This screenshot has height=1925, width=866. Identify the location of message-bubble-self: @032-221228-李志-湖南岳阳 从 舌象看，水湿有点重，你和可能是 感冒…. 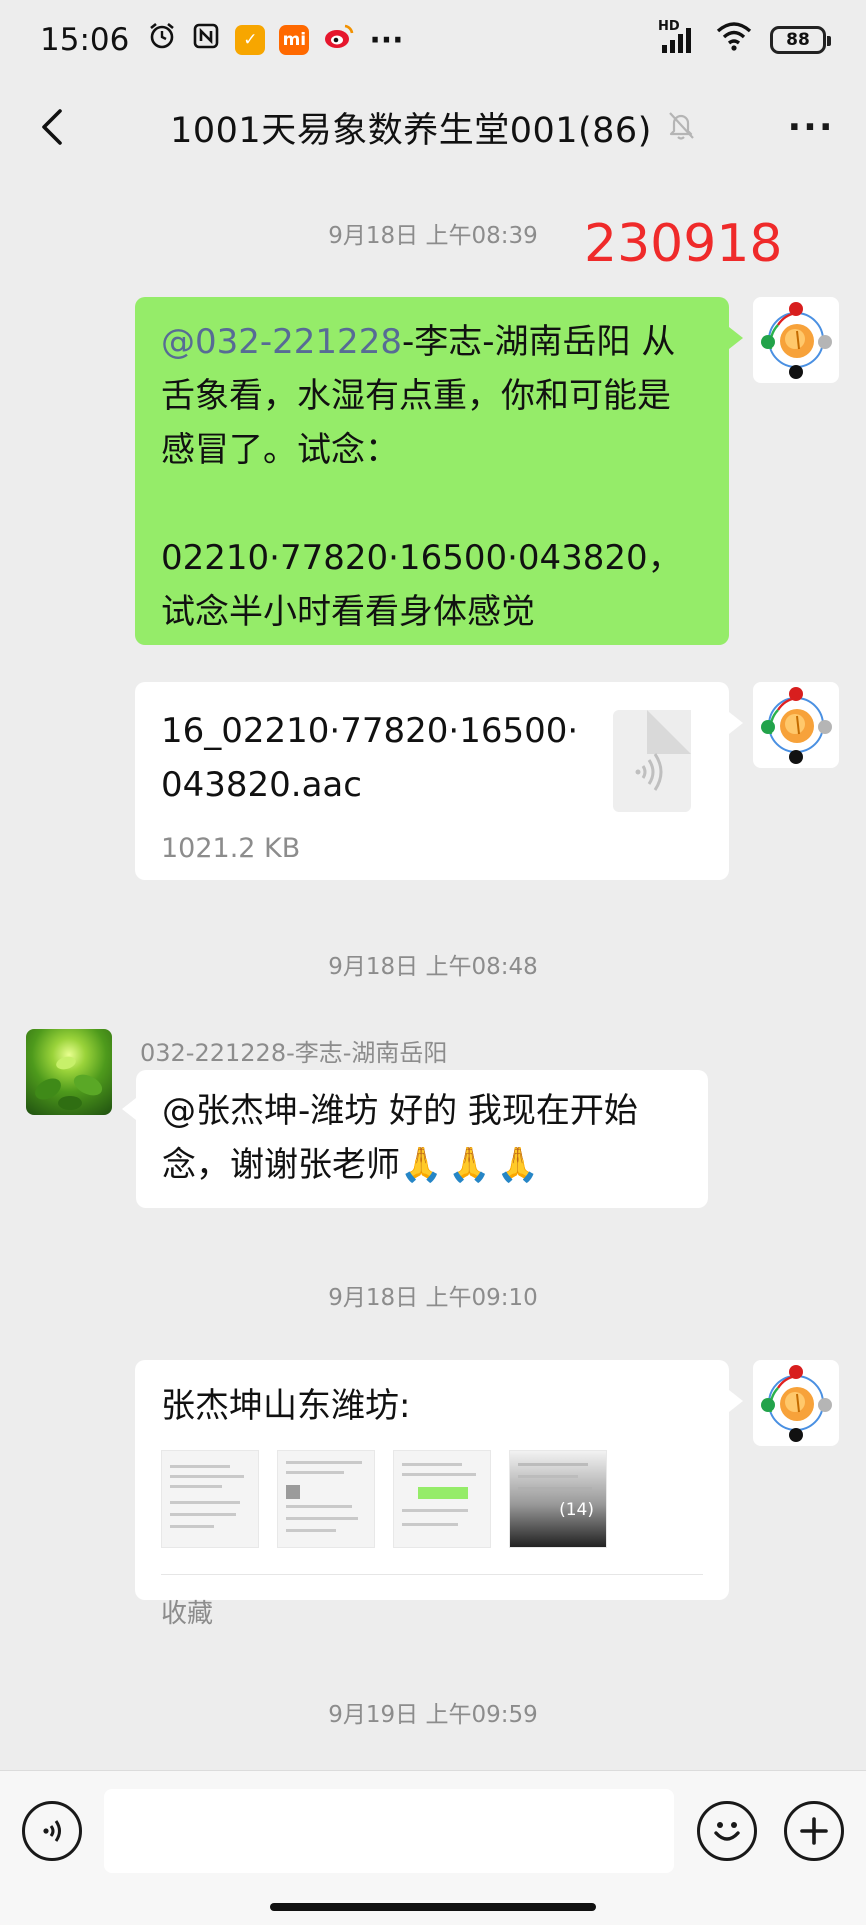
(432, 471).